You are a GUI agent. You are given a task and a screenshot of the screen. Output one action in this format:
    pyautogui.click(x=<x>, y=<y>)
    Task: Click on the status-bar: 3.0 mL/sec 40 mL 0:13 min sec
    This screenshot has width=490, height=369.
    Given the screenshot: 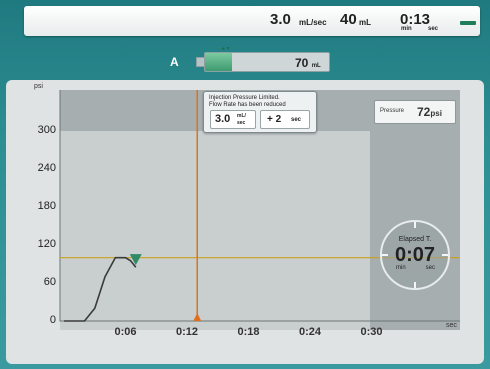 What is the action you would take?
    pyautogui.click(x=252, y=21)
    